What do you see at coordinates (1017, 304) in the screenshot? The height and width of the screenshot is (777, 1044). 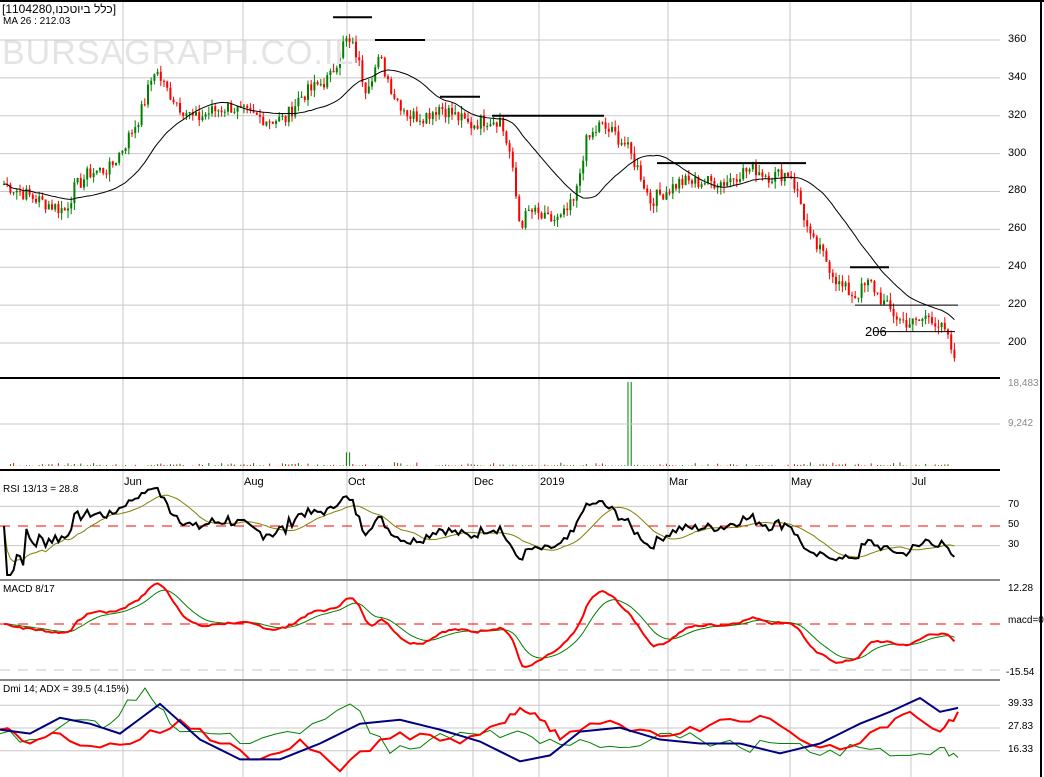 I see `price-tick: 220` at bounding box center [1017, 304].